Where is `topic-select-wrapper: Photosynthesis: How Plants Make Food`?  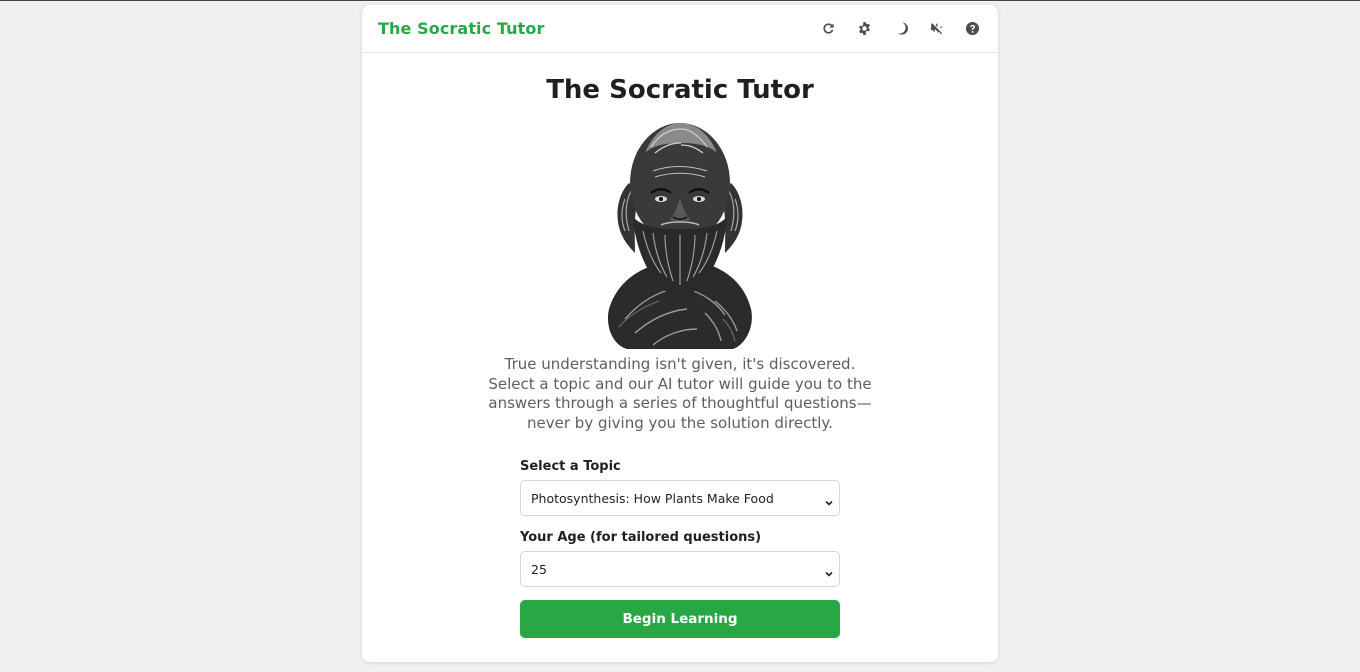 topic-select-wrapper: Photosynthesis: How Plants Make Food is located at coordinates (680, 498).